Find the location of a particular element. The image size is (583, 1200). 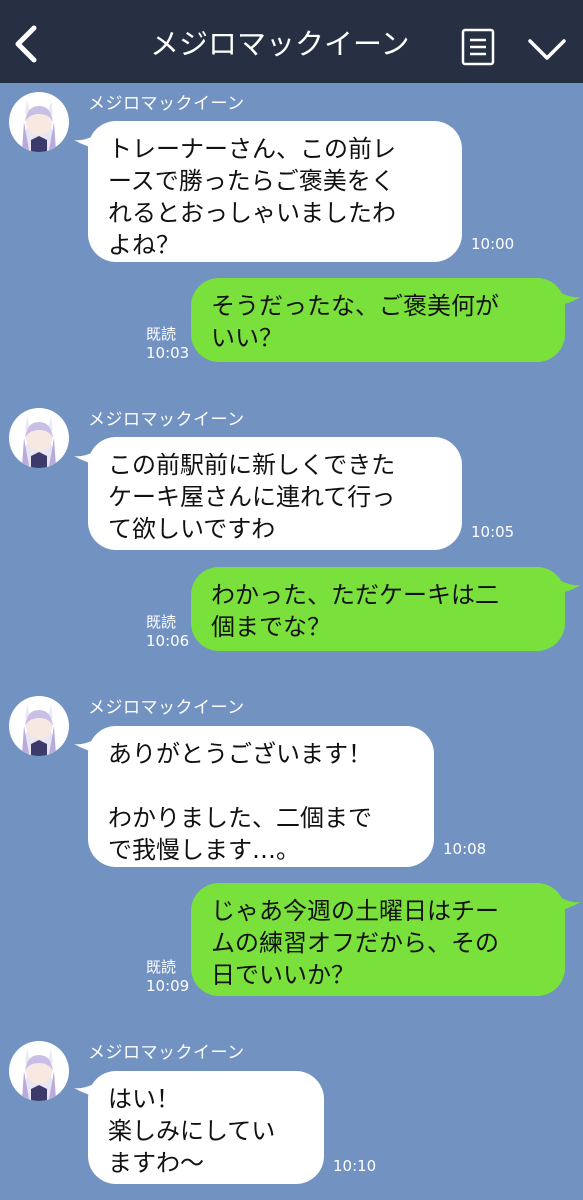

message-bubble: そうだったな、ご褒美何が いい？ is located at coordinates (378, 320).